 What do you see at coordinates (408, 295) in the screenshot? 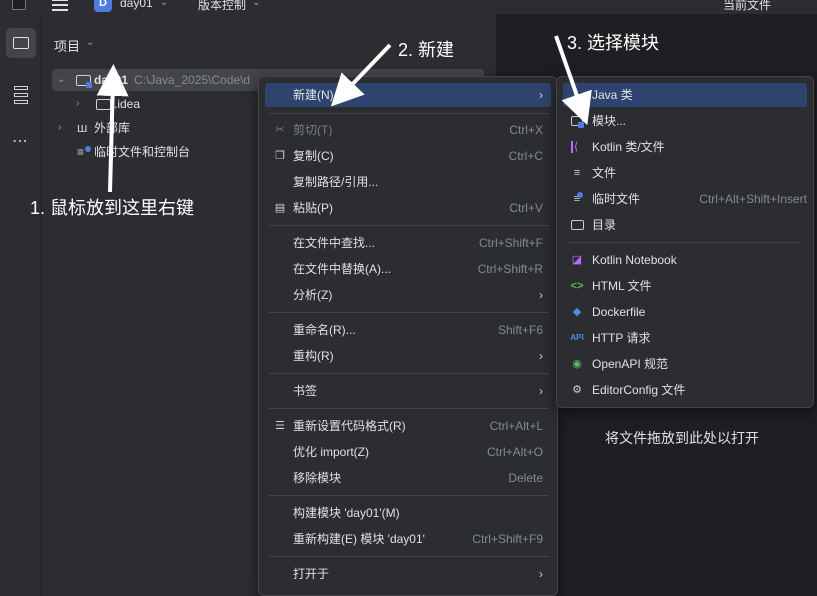
I see `menu-item-analyze: 分析(Z) ›` at bounding box center [408, 295].